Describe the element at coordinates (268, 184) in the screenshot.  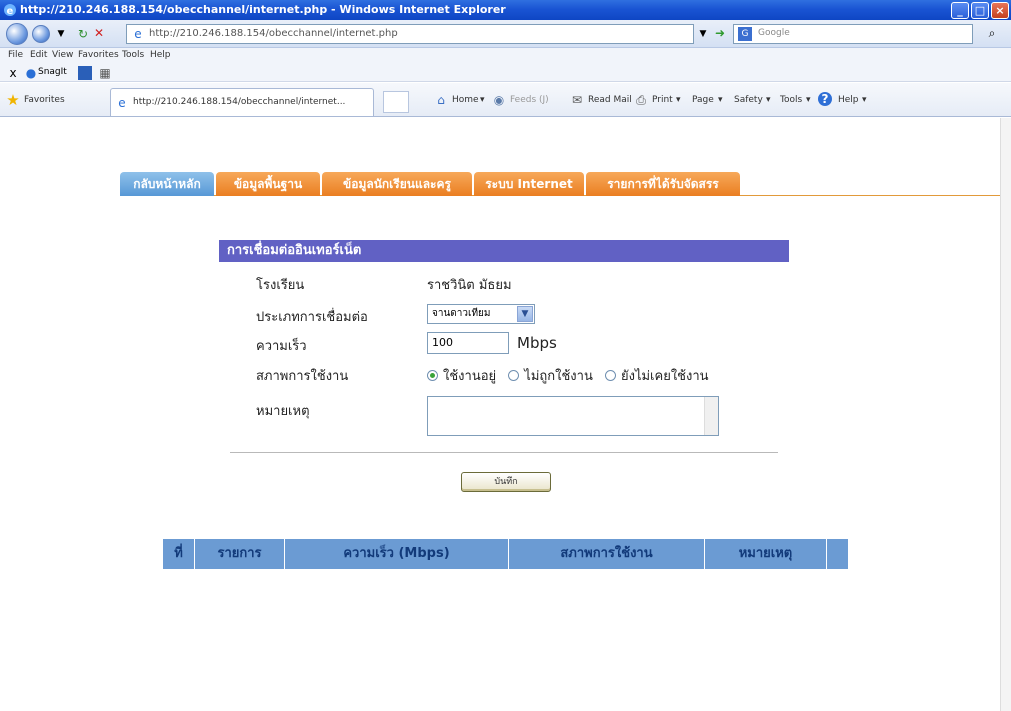
I see `tab-basic-info: ข้อมูลพื้นฐาน` at that location.